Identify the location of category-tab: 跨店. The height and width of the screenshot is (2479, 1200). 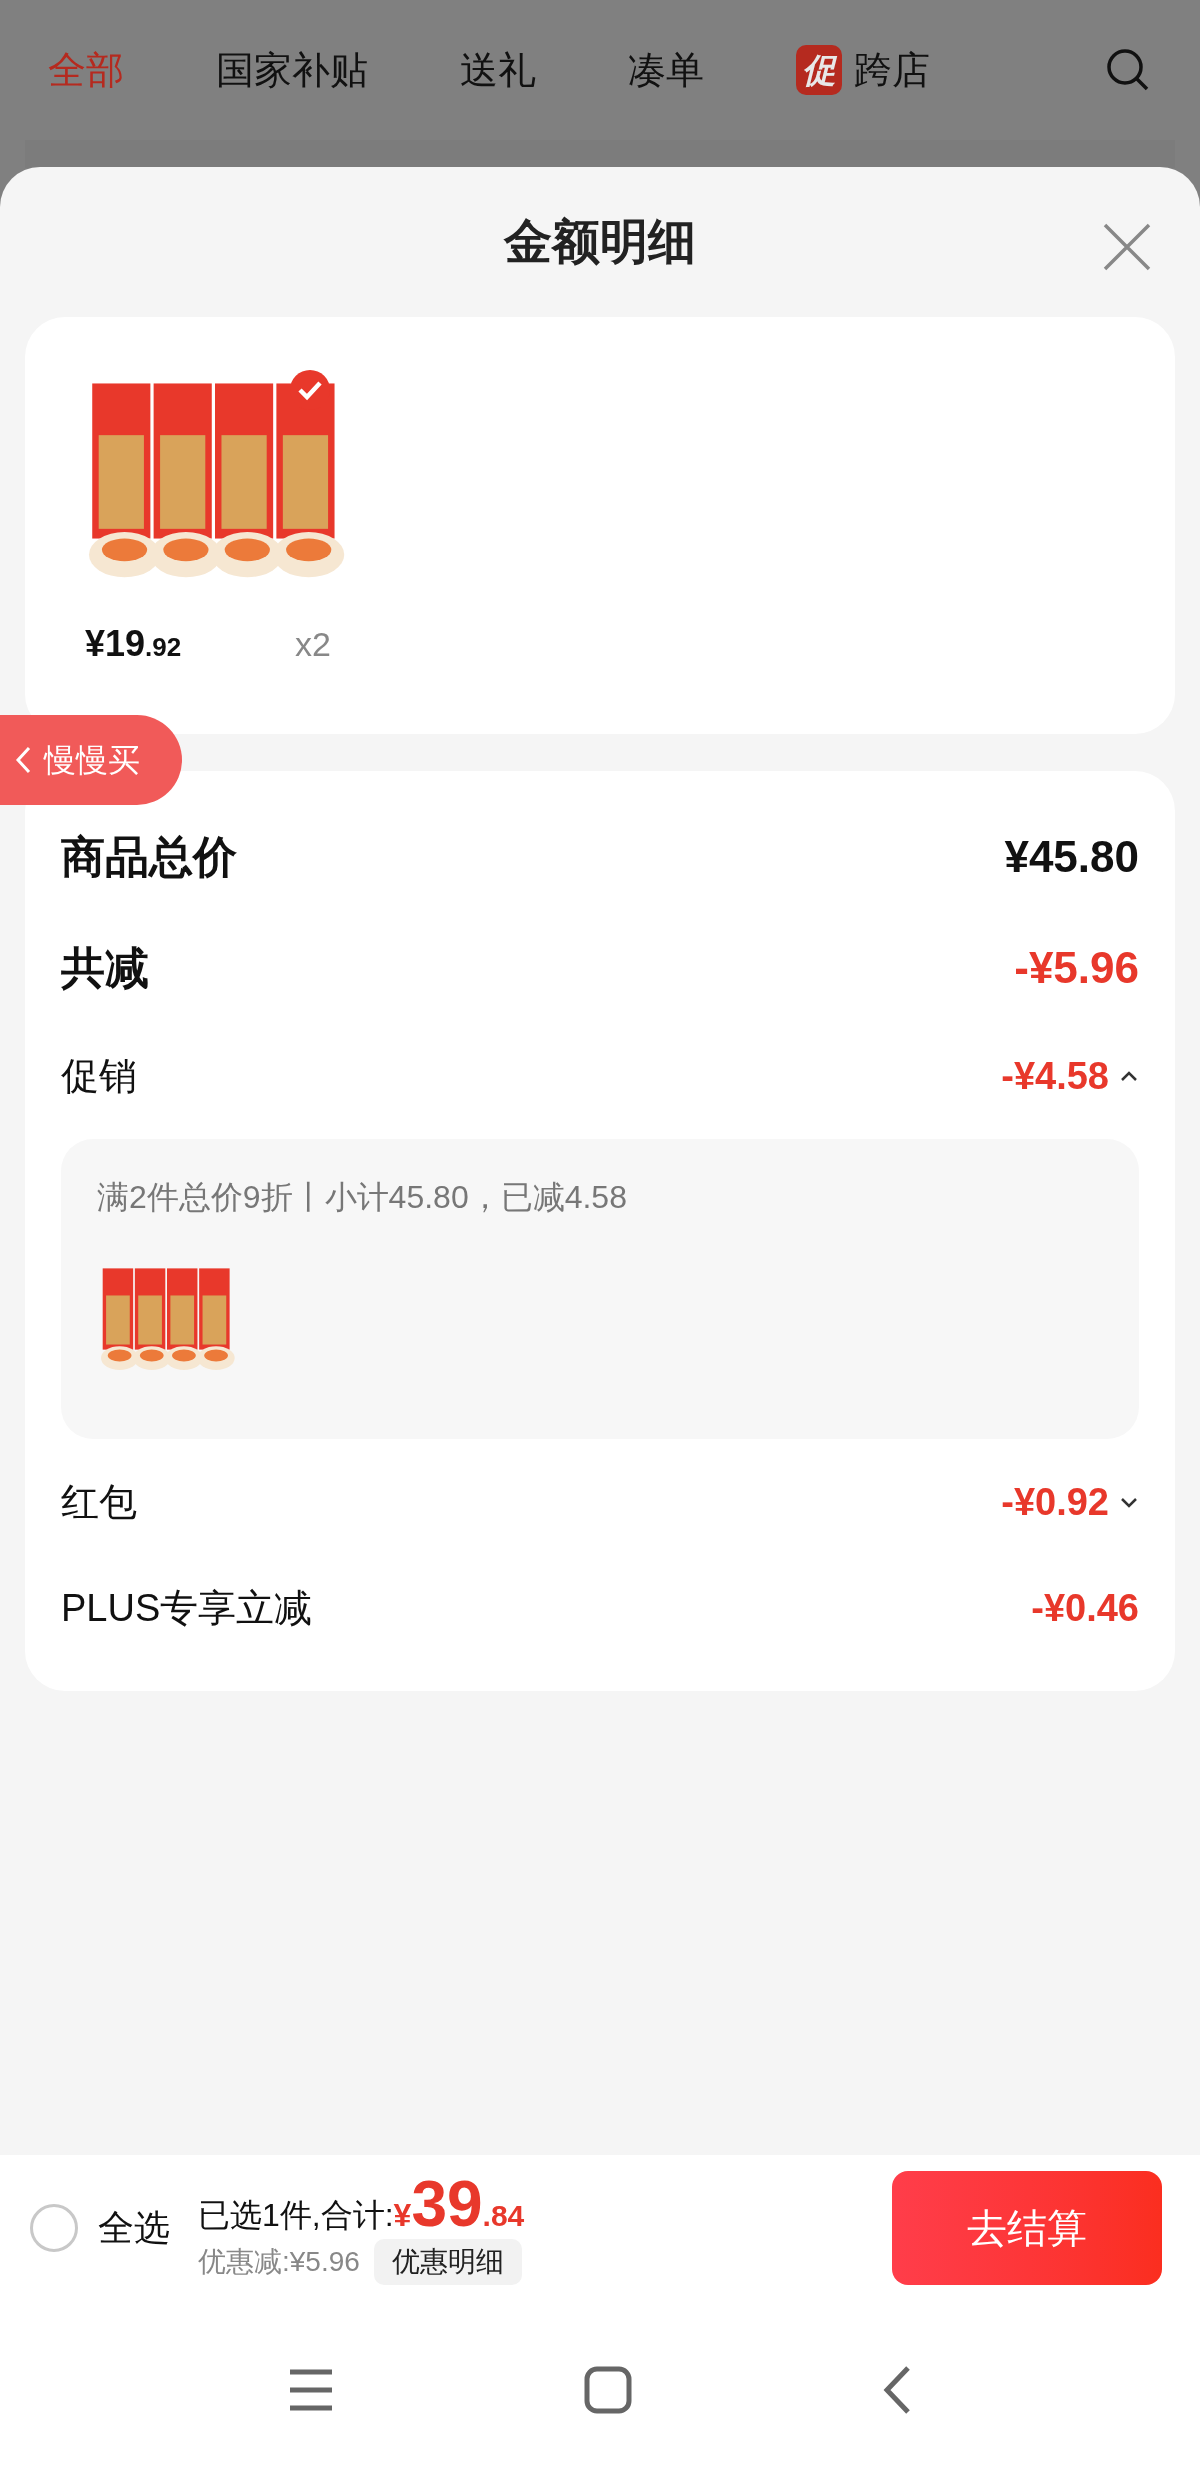
(892, 70).